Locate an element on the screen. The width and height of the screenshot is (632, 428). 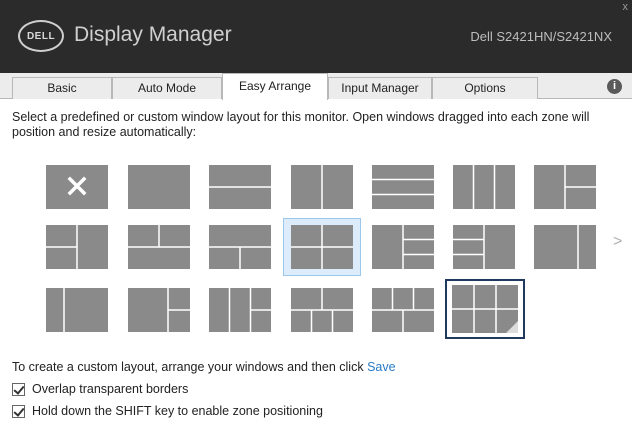
logo-text: DELL is located at coordinates (41, 36).